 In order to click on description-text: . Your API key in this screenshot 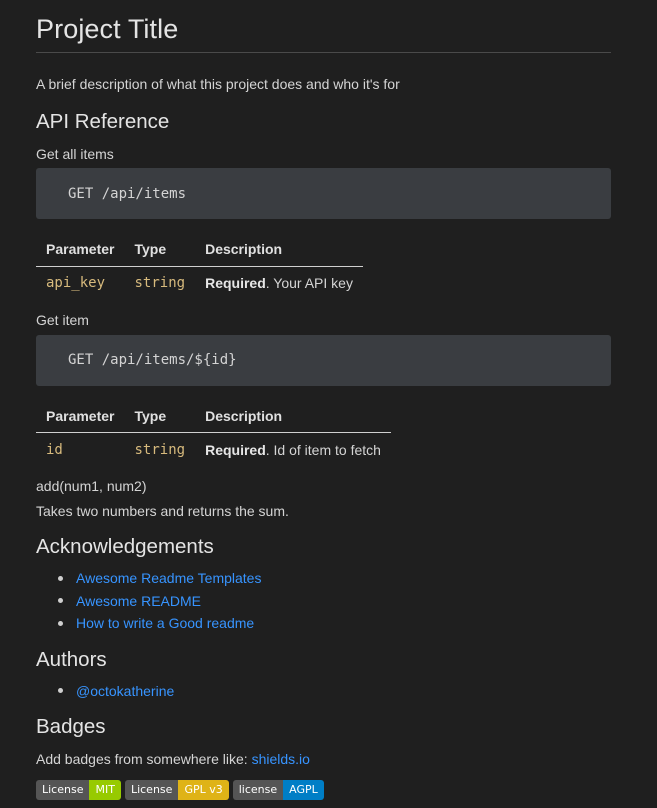, I will do `click(309, 283)`.